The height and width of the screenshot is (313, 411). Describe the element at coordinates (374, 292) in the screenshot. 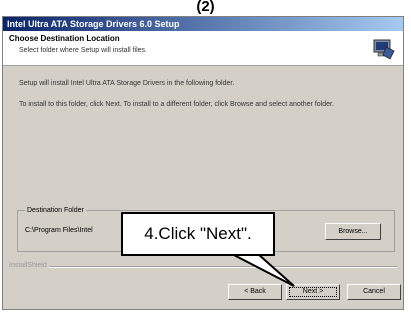

I see `cancel-button: Cancel` at that location.